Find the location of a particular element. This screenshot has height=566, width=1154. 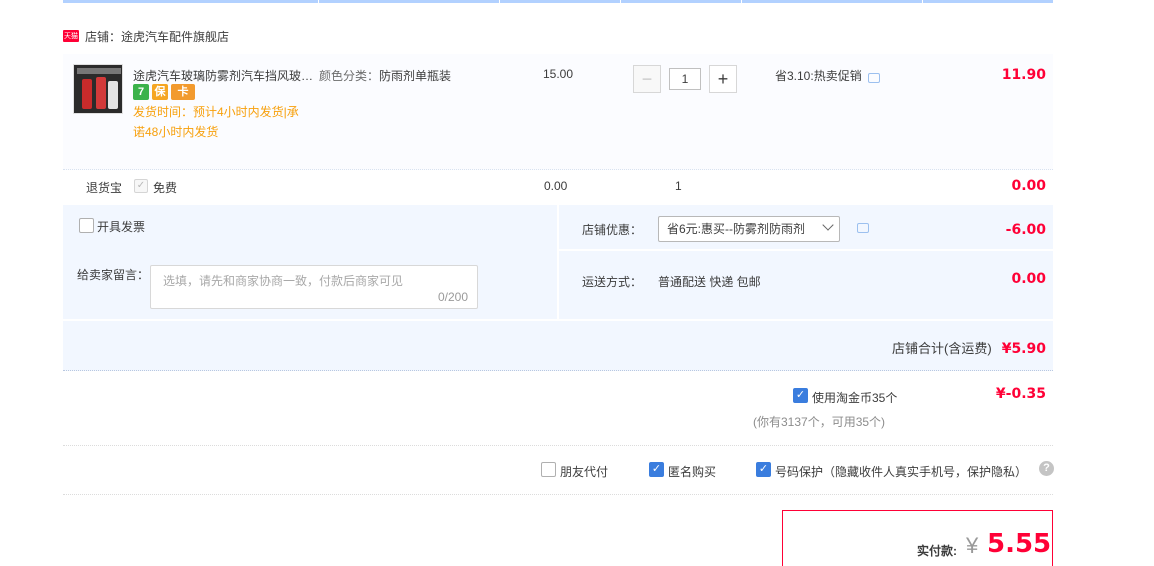

shop-coupon-amount: -6.00 is located at coordinates (1025, 230).